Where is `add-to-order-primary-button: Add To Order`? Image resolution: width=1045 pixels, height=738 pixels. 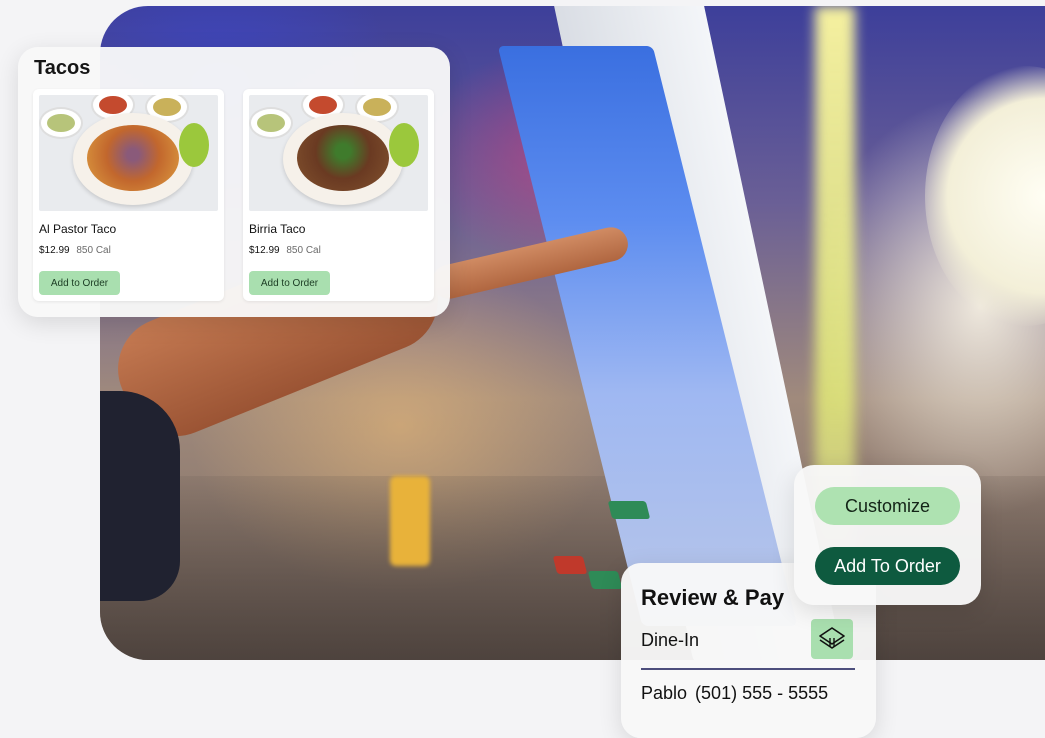 add-to-order-primary-button: Add To Order is located at coordinates (887, 566).